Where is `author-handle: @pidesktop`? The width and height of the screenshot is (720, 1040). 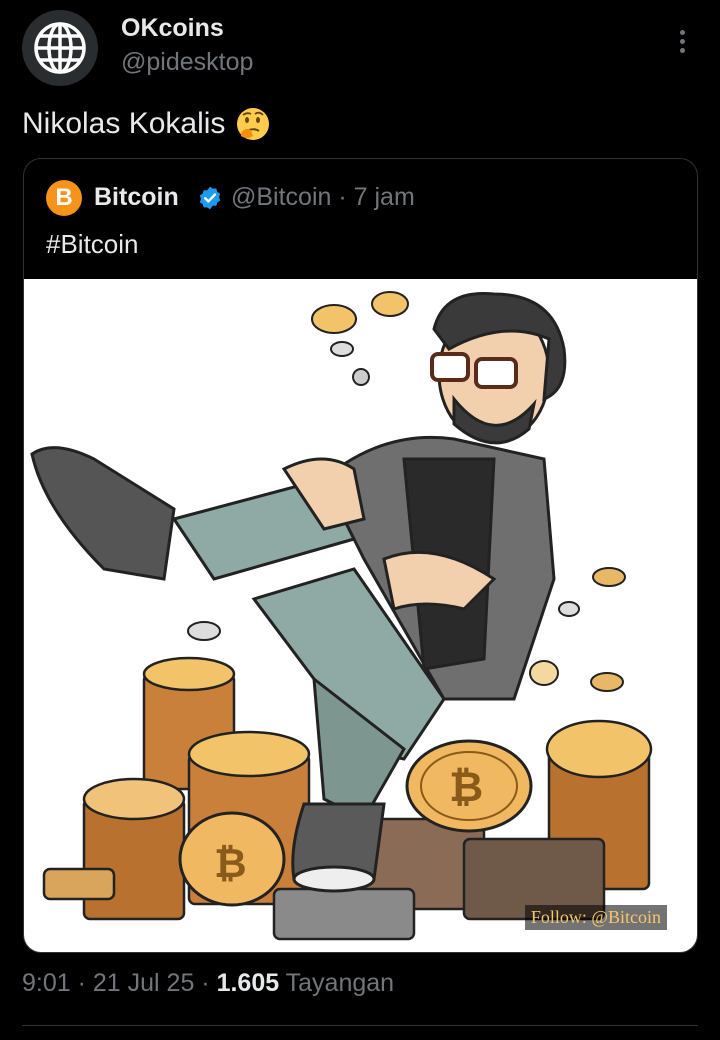
author-handle: @pidesktop is located at coordinates (187, 62).